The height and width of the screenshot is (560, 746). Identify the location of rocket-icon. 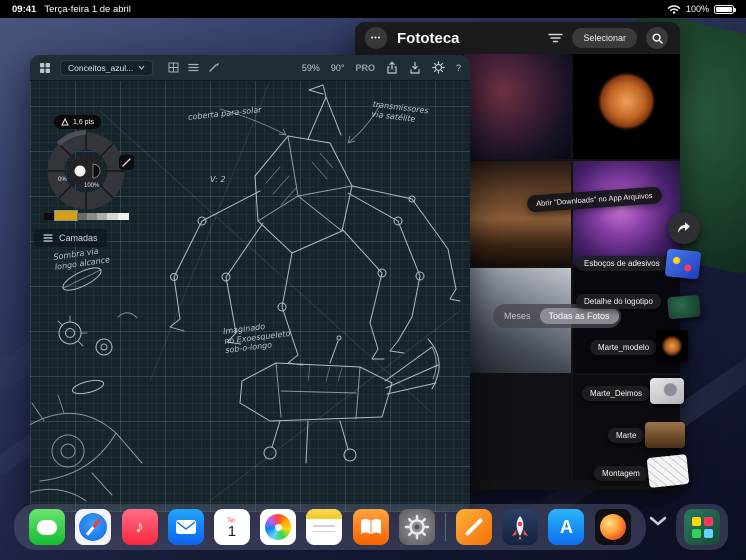
(520, 528).